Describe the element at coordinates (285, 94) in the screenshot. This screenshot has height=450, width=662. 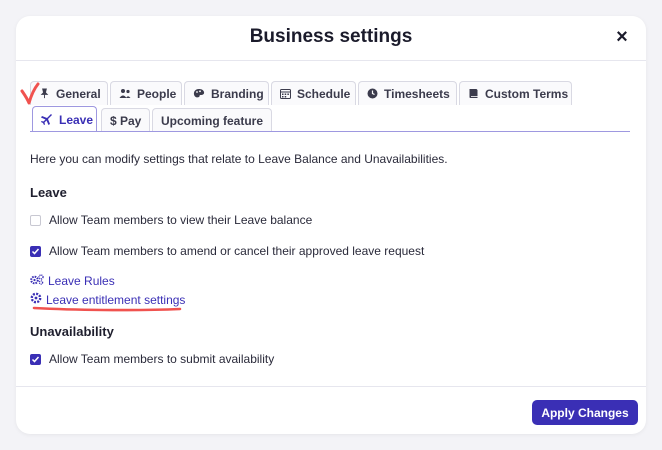
I see `calendar-icon` at that location.